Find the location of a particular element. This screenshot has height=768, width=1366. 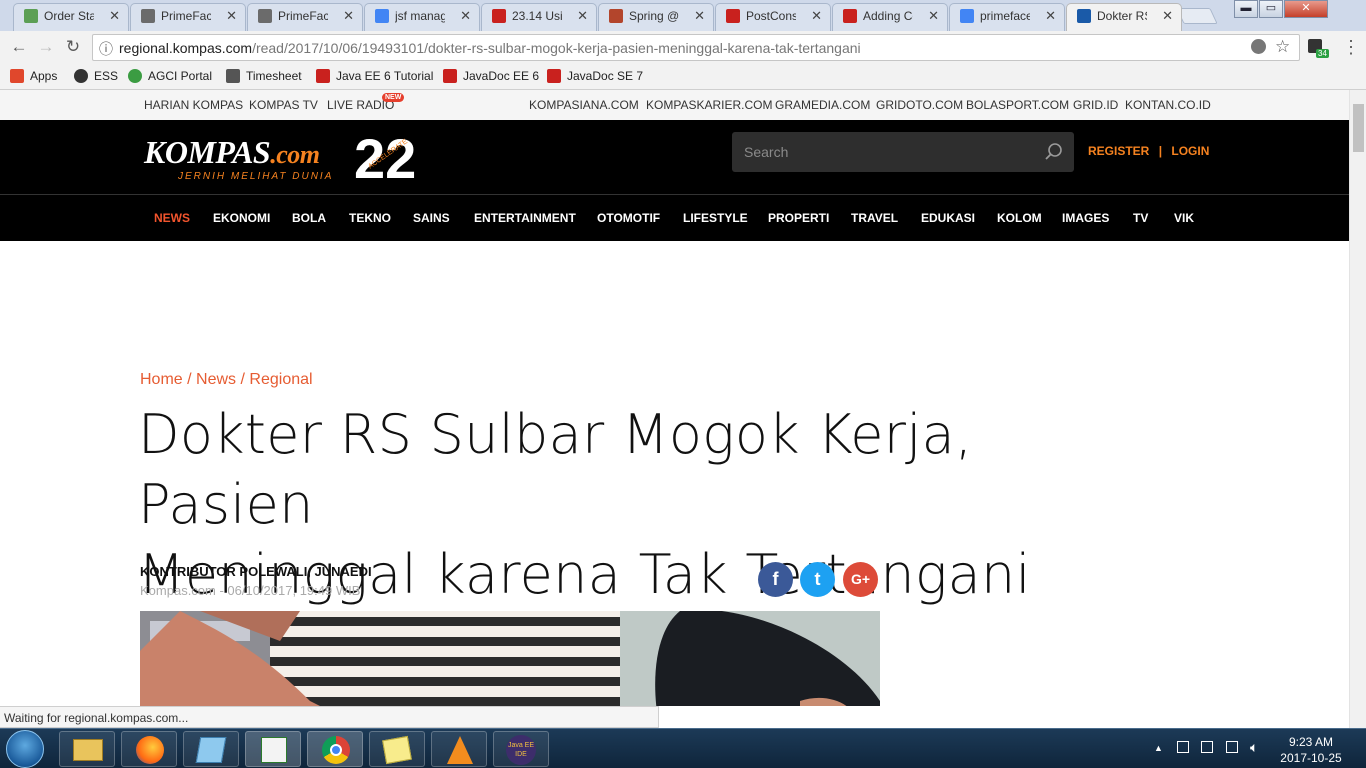

taskbar-chart-app is located at coordinates (273, 749).